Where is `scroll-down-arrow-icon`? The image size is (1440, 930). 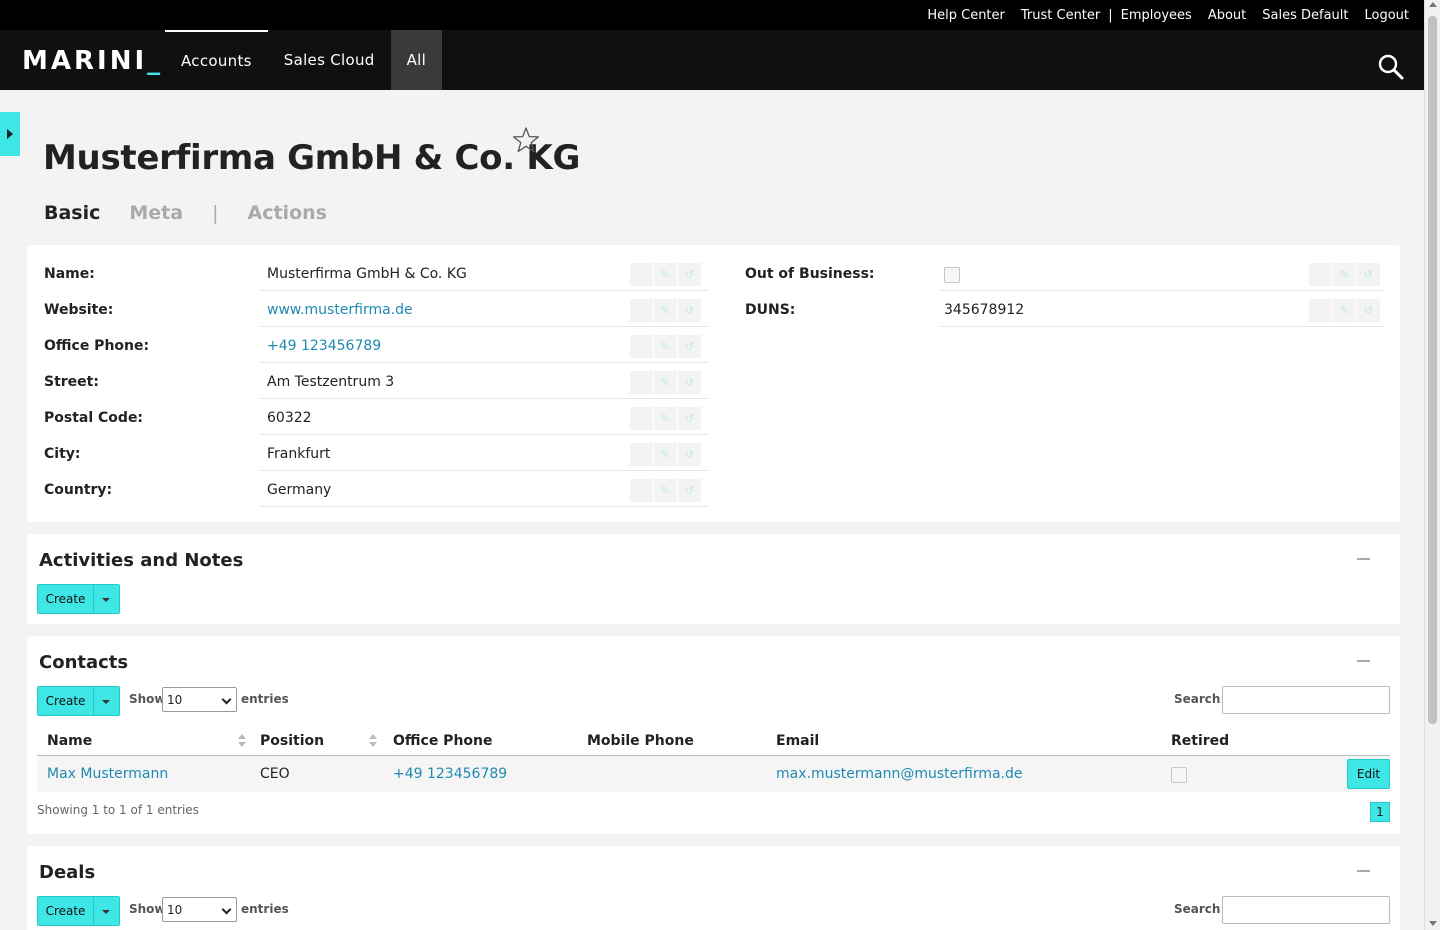
scroll-down-arrow-icon is located at coordinates (1433, 923).